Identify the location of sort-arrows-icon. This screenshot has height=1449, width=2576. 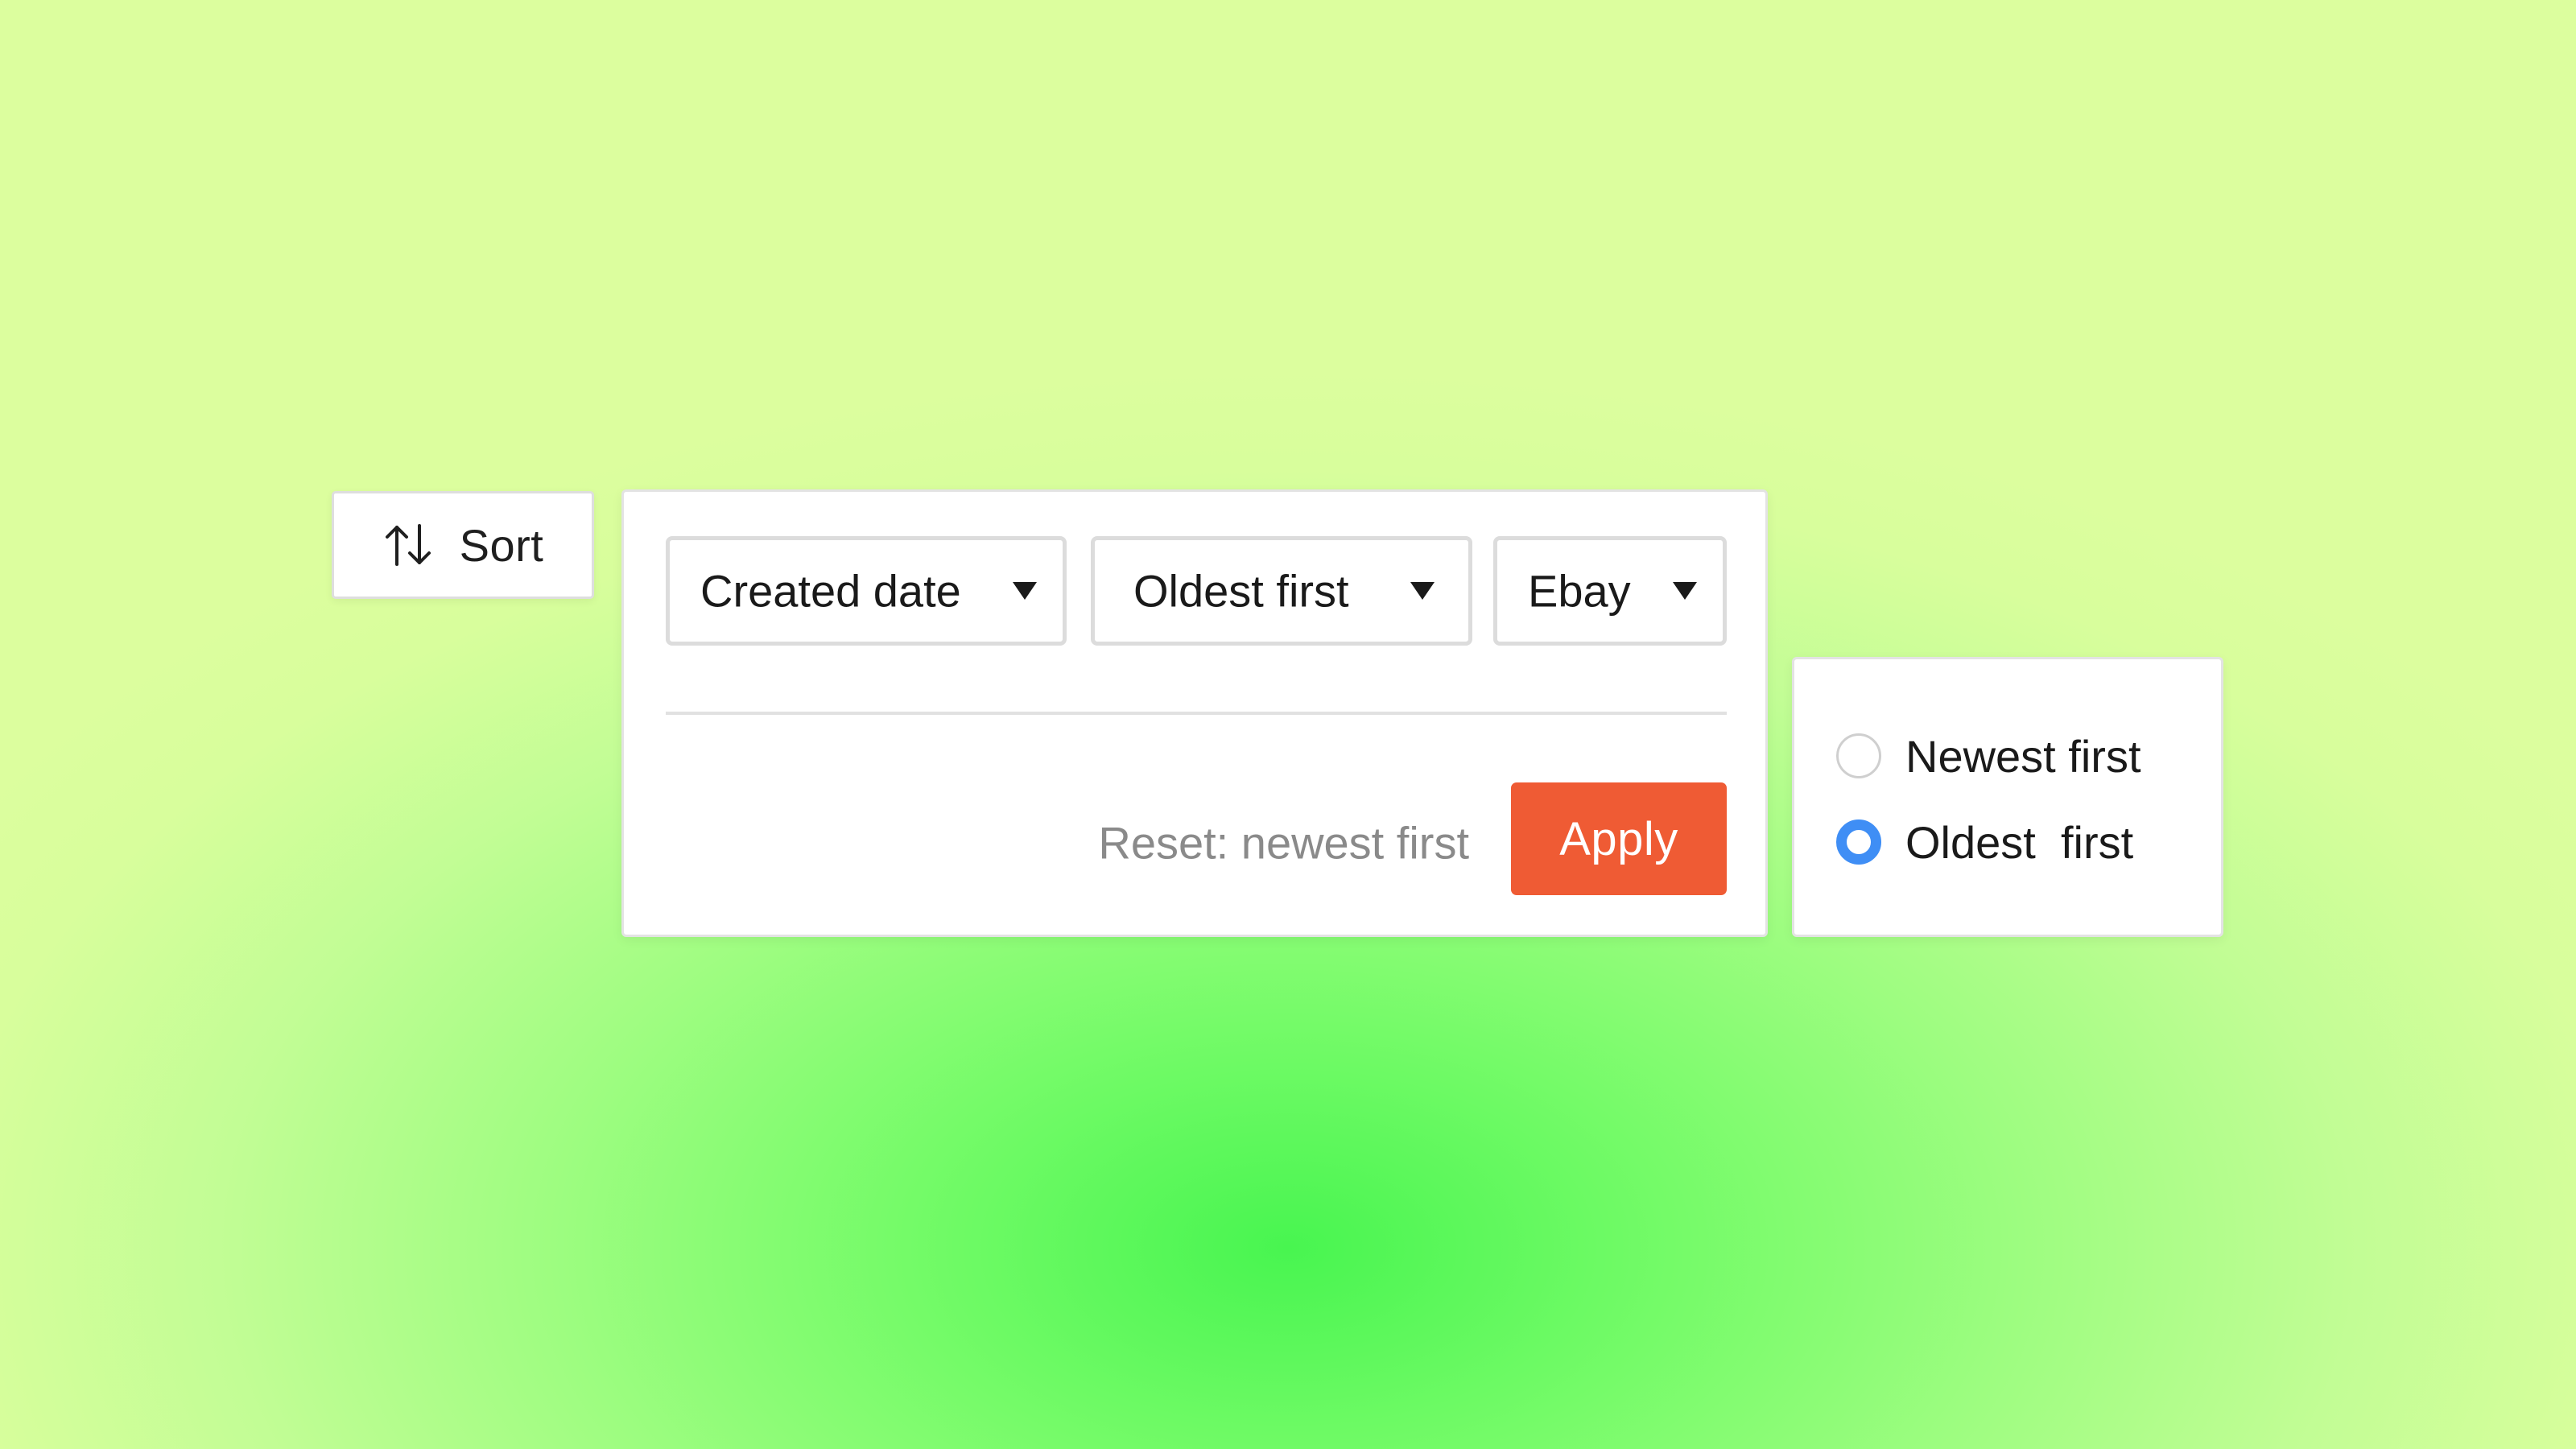
(408, 545).